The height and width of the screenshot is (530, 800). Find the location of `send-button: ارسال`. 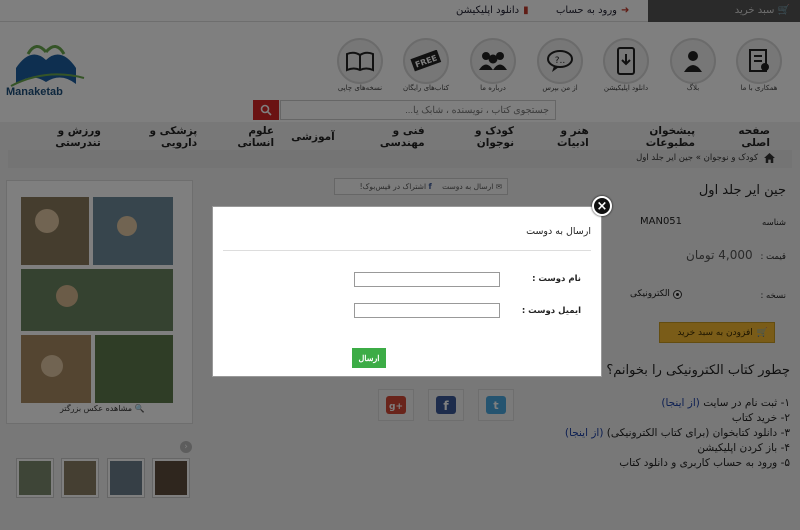

send-button: ارسال is located at coordinates (369, 358).